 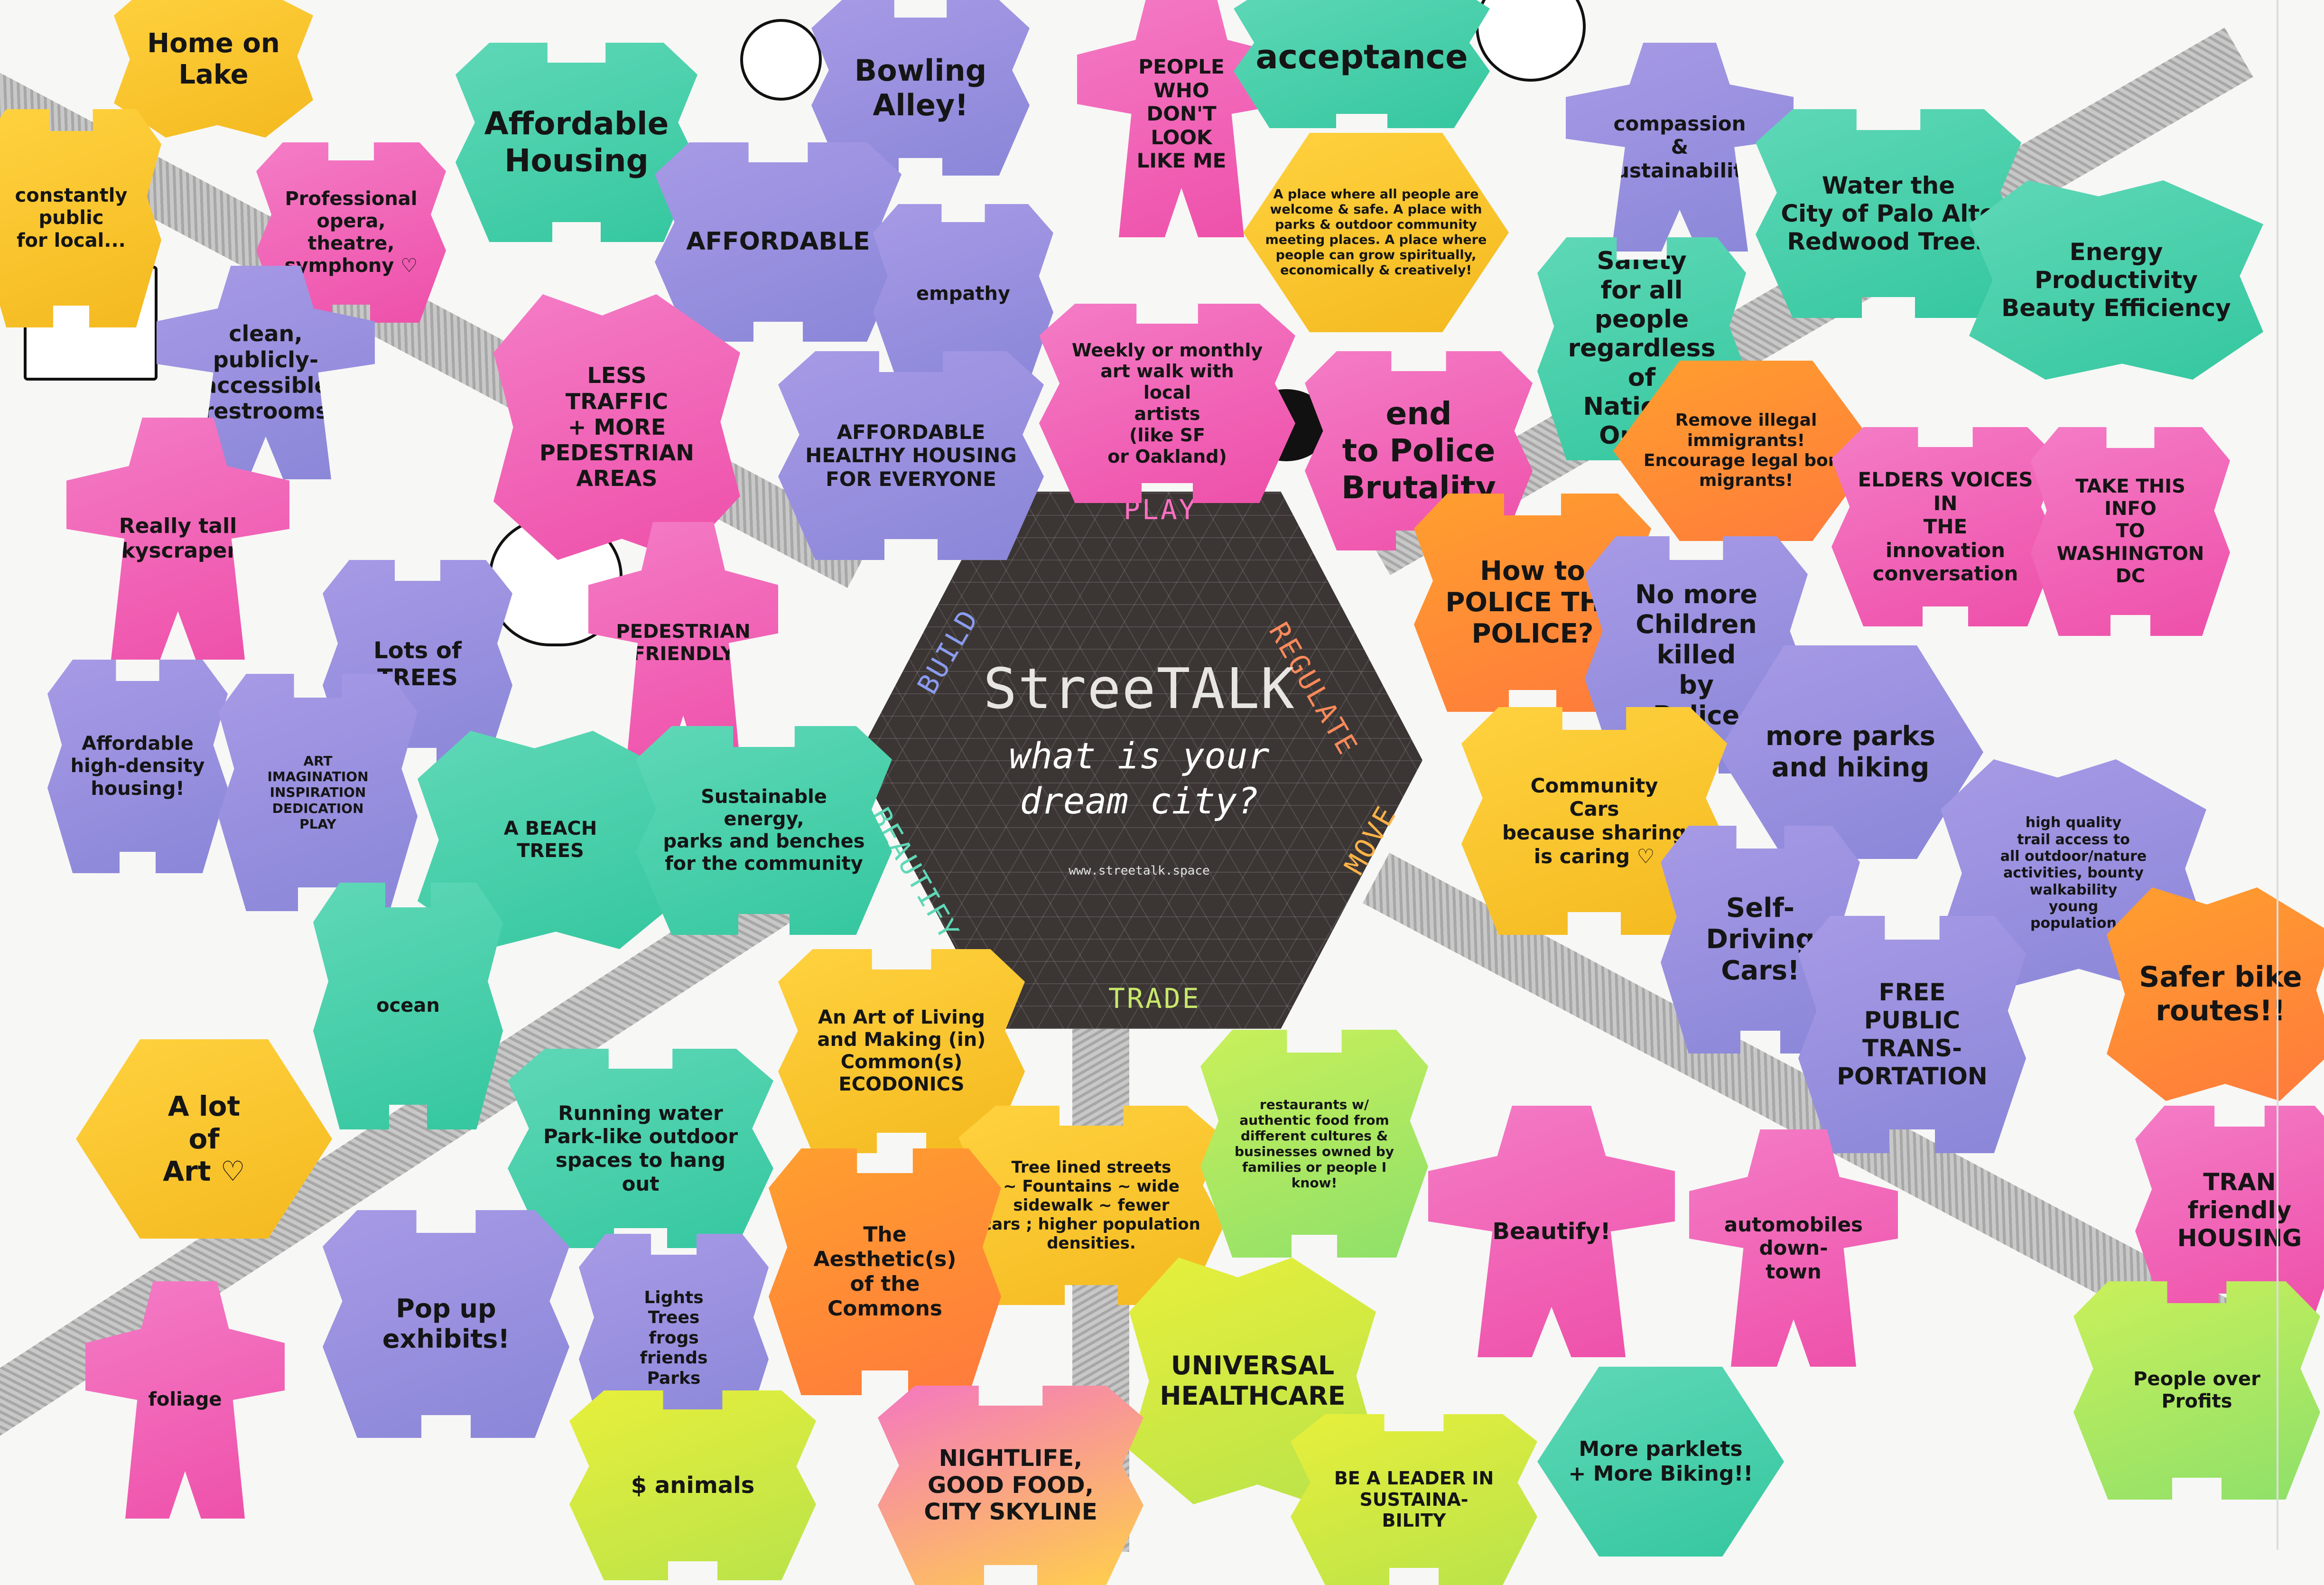 What do you see at coordinates (779, 242) in the screenshot?
I see `note-affordable-house-drawing: AFFORDABLE` at bounding box center [779, 242].